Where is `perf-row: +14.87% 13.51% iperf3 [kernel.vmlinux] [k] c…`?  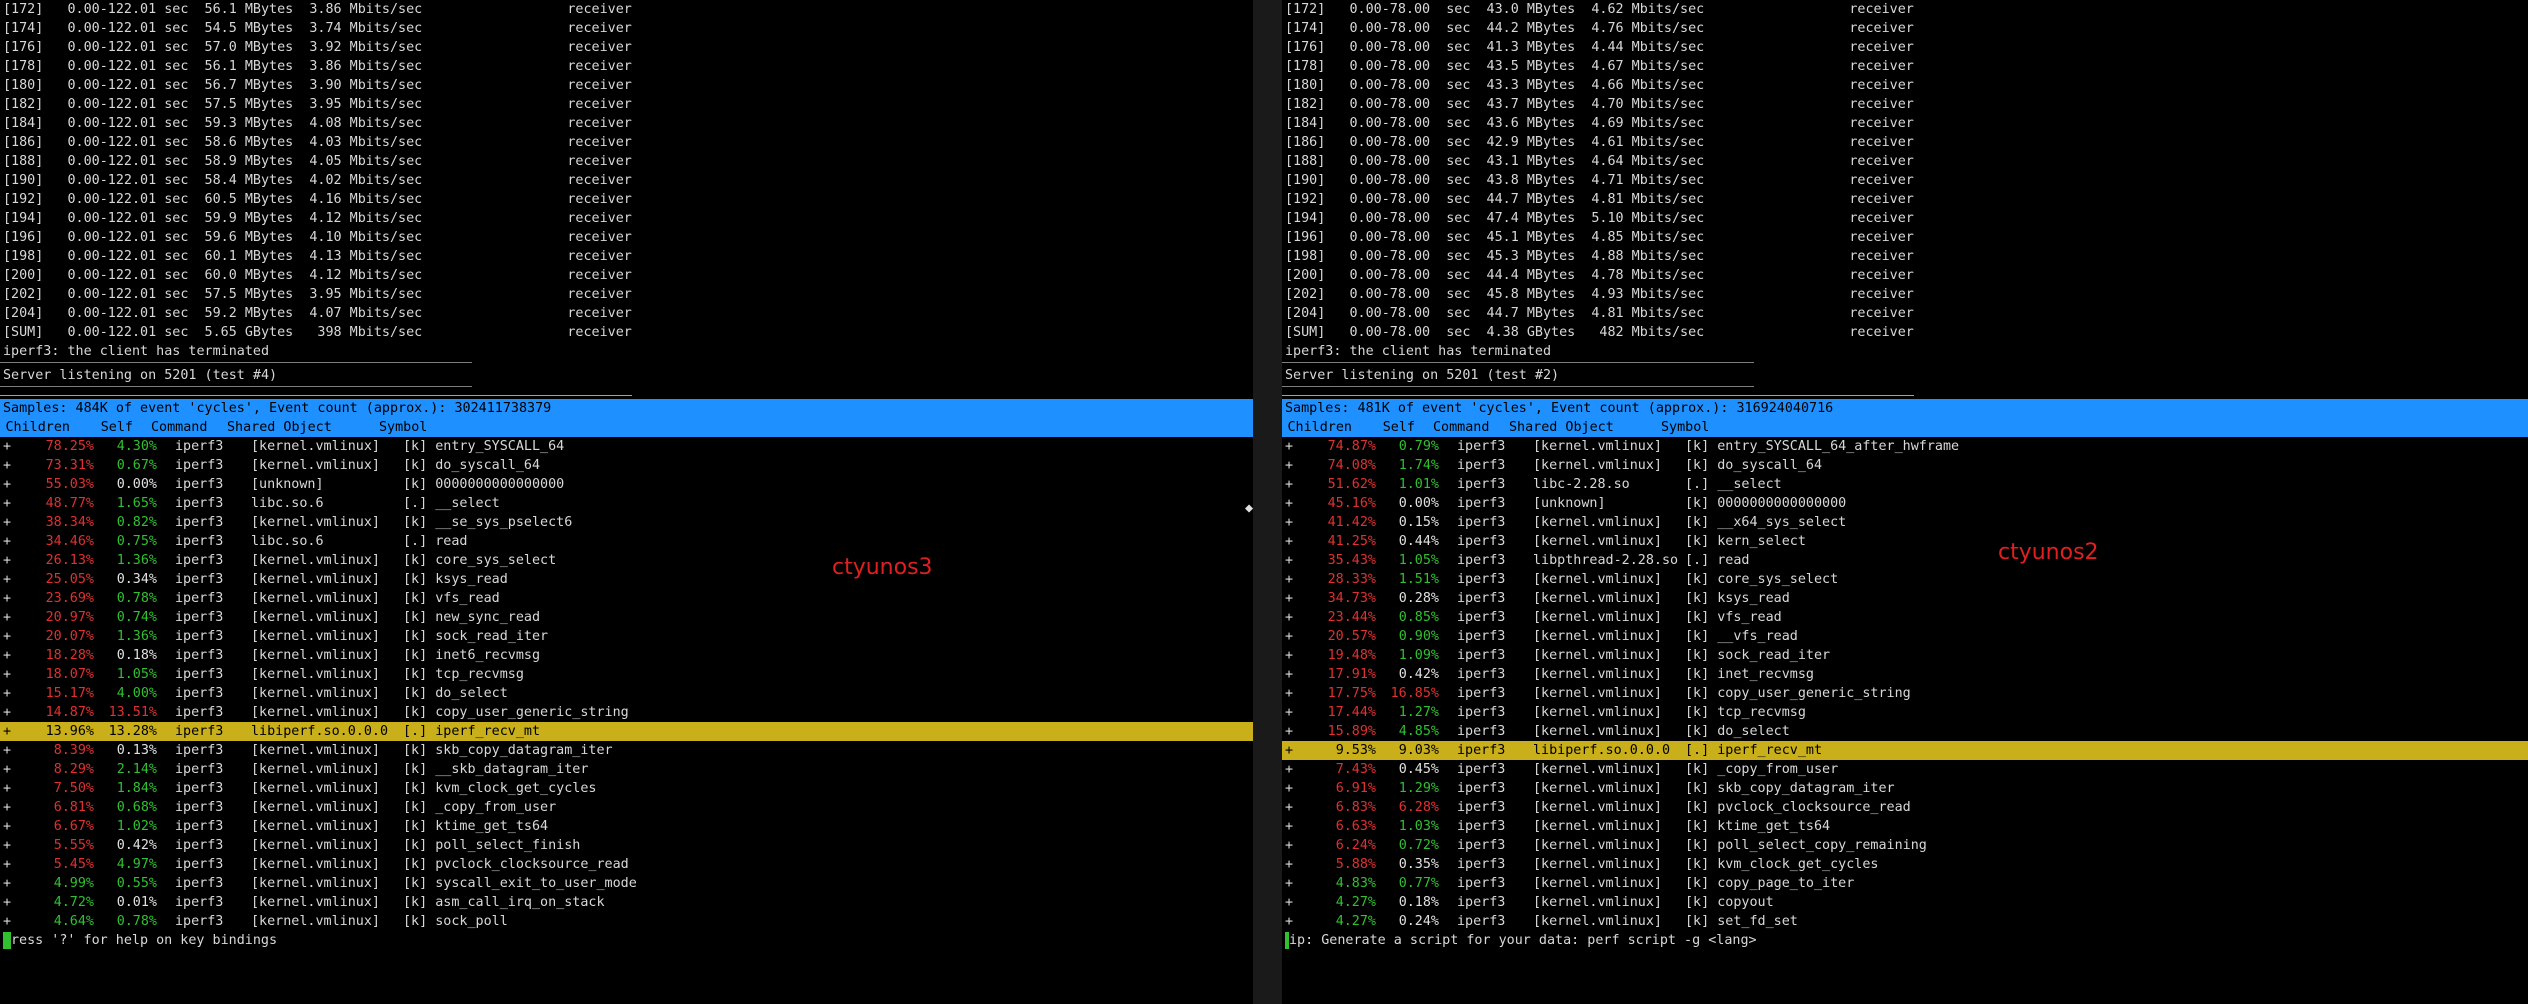 perf-row: +14.87% 13.51% iperf3 [kernel.vmlinux] [k] c… is located at coordinates (626, 712).